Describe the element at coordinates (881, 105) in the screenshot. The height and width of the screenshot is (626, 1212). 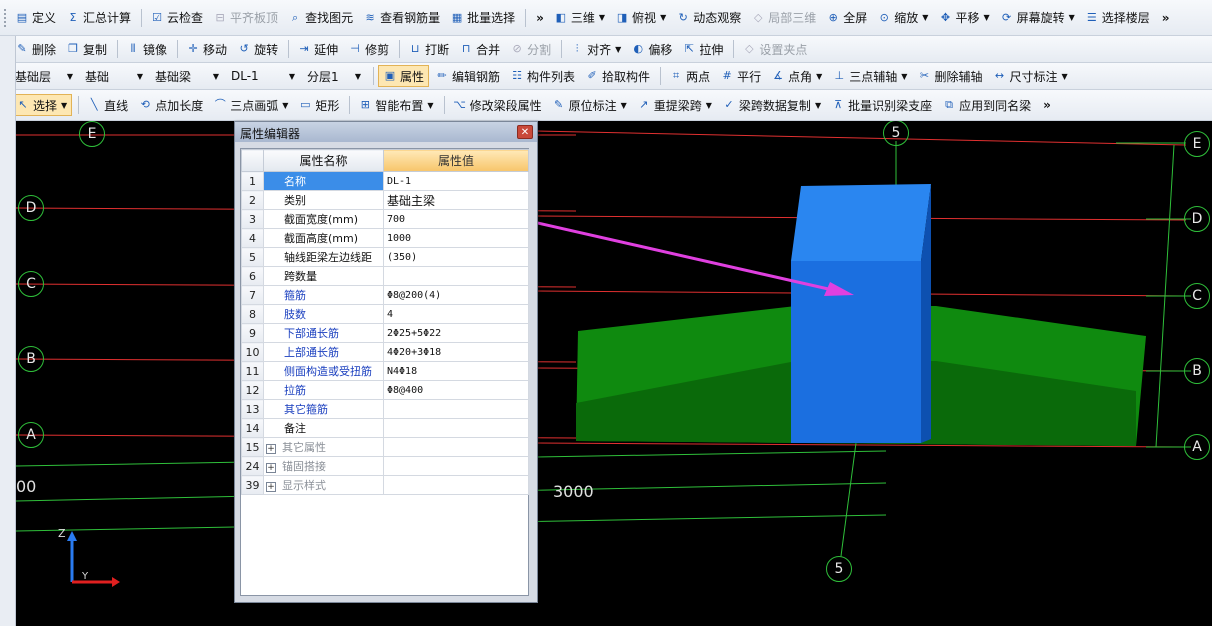
I see `batch-support-button: ⊼ 批量识别梁支座` at that location.